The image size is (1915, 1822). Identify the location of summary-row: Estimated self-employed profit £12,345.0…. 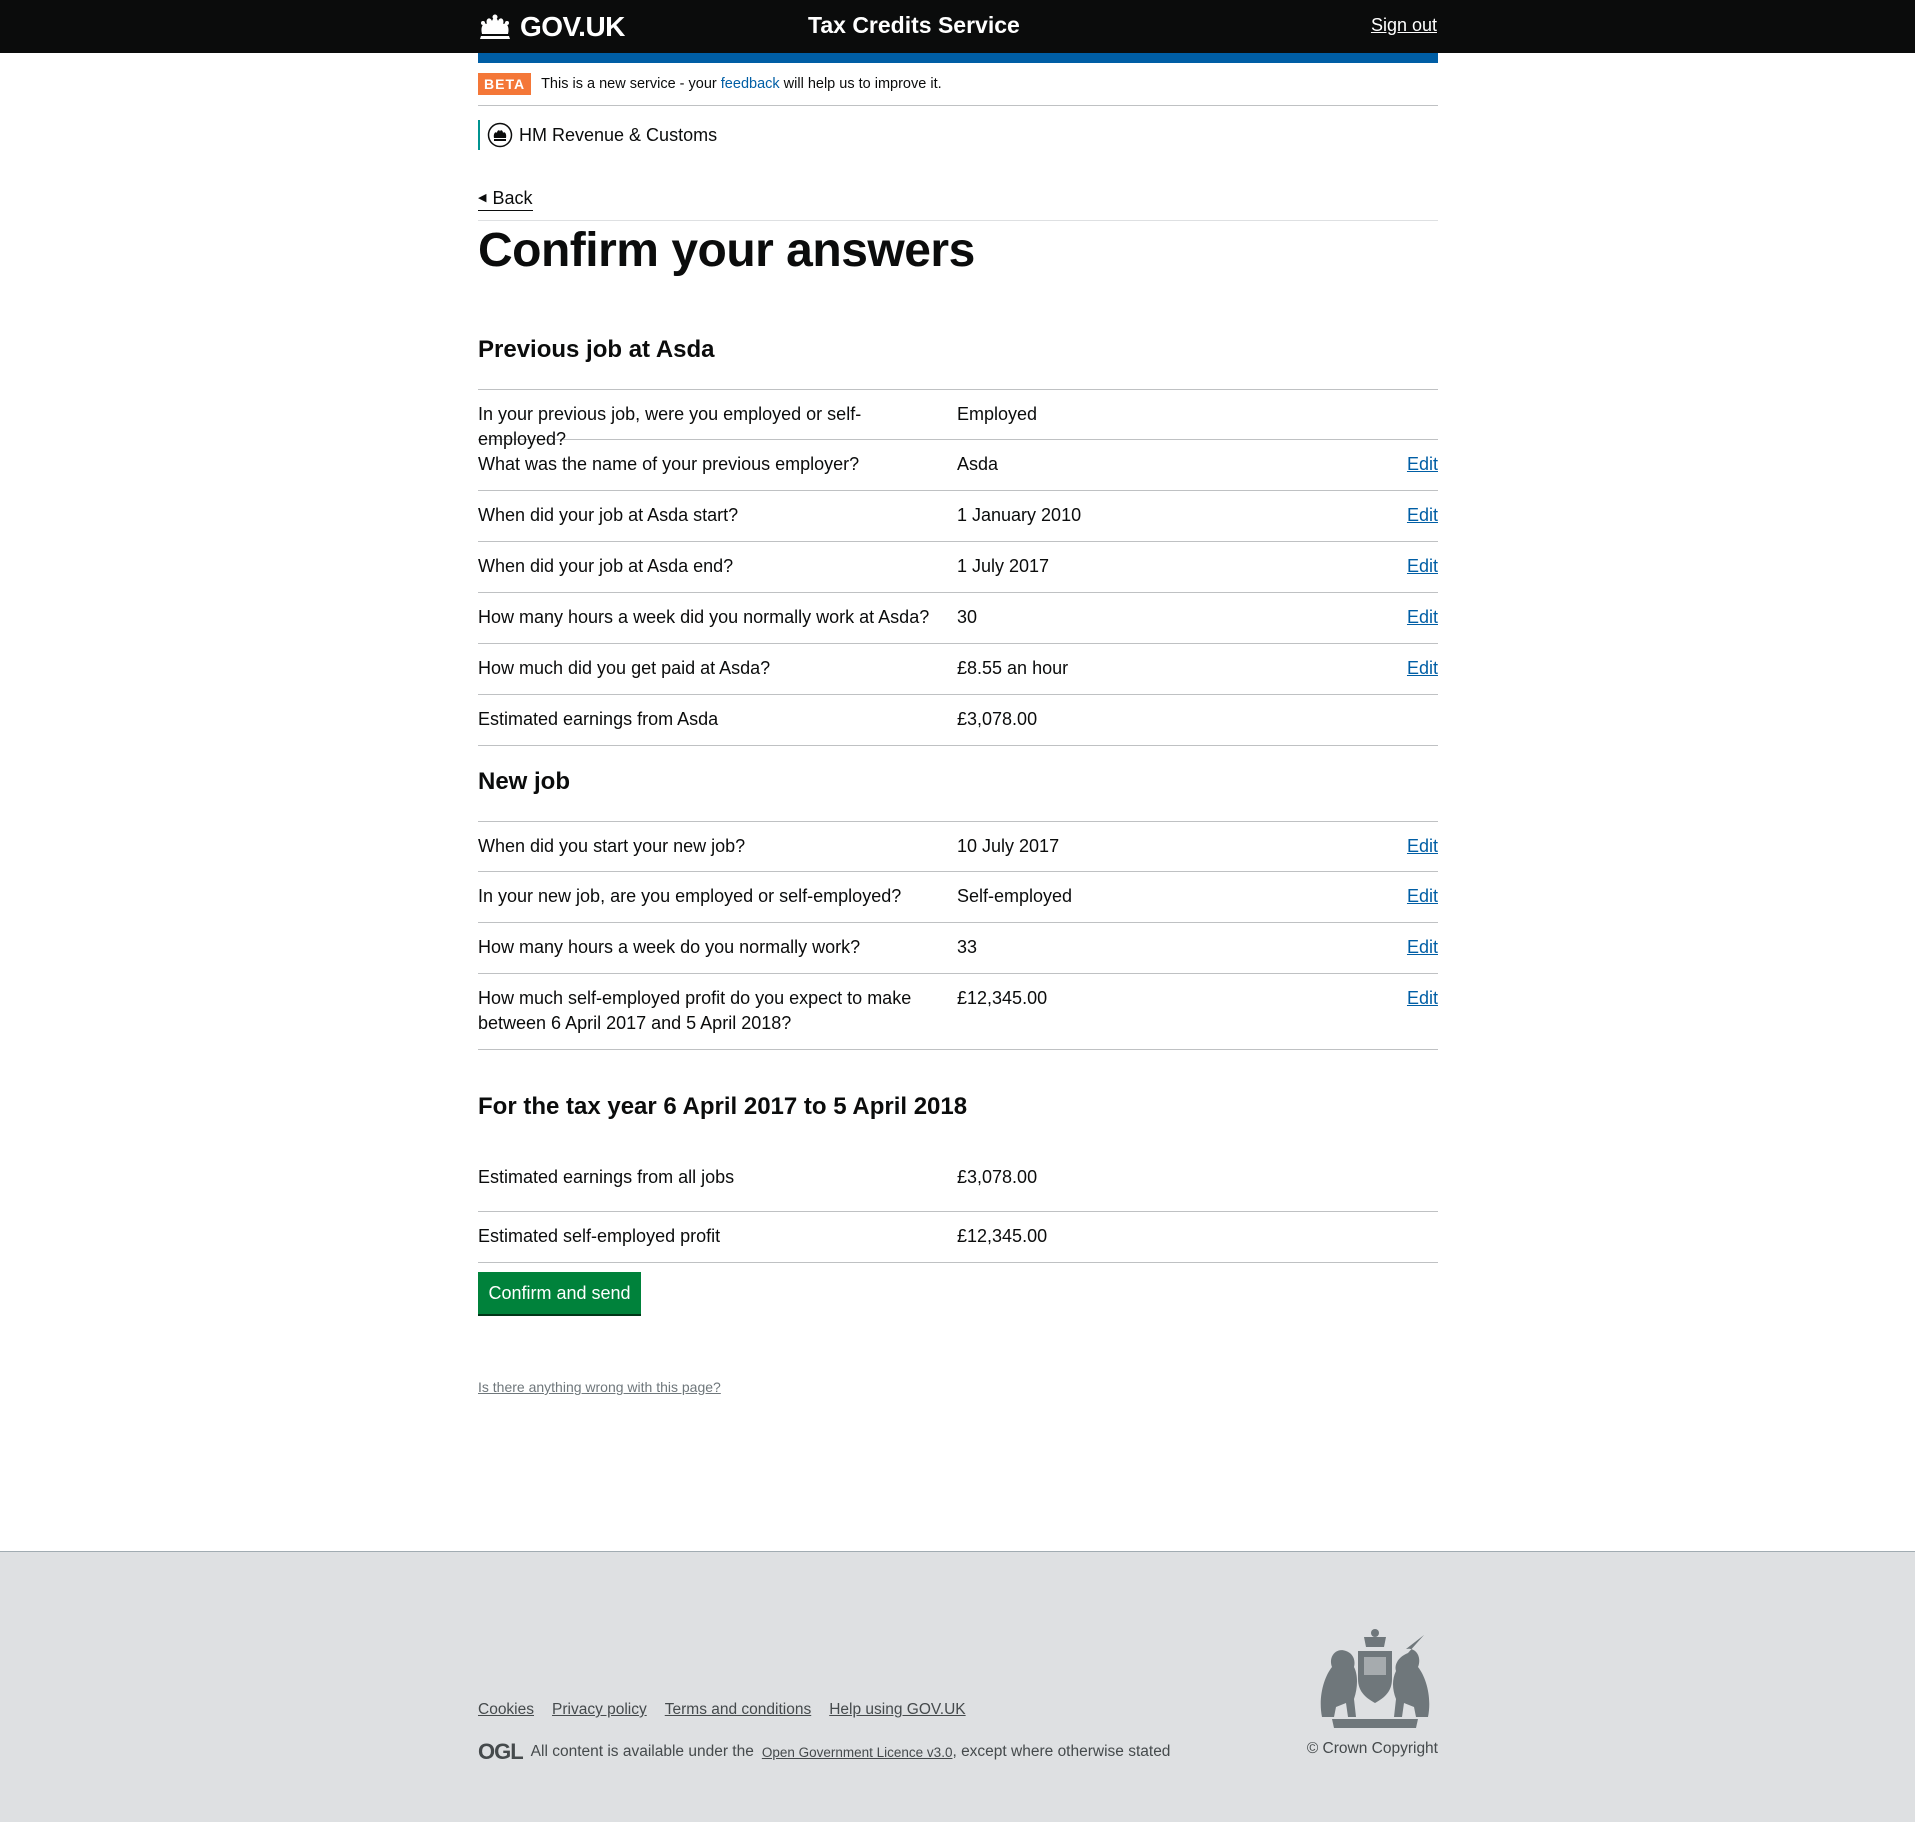
(958, 1237).